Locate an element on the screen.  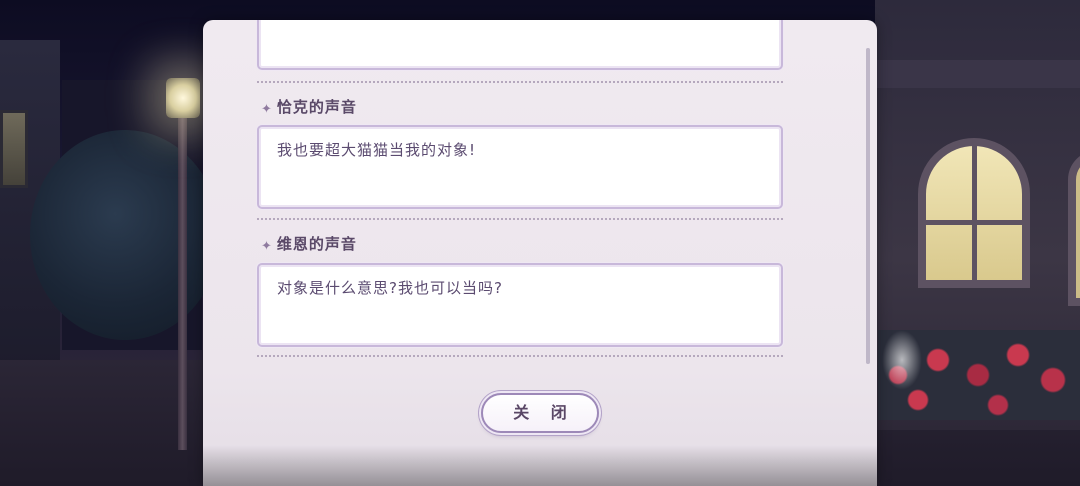
speaker-name: ✦ 维恩的声音 is located at coordinates (309, 243).